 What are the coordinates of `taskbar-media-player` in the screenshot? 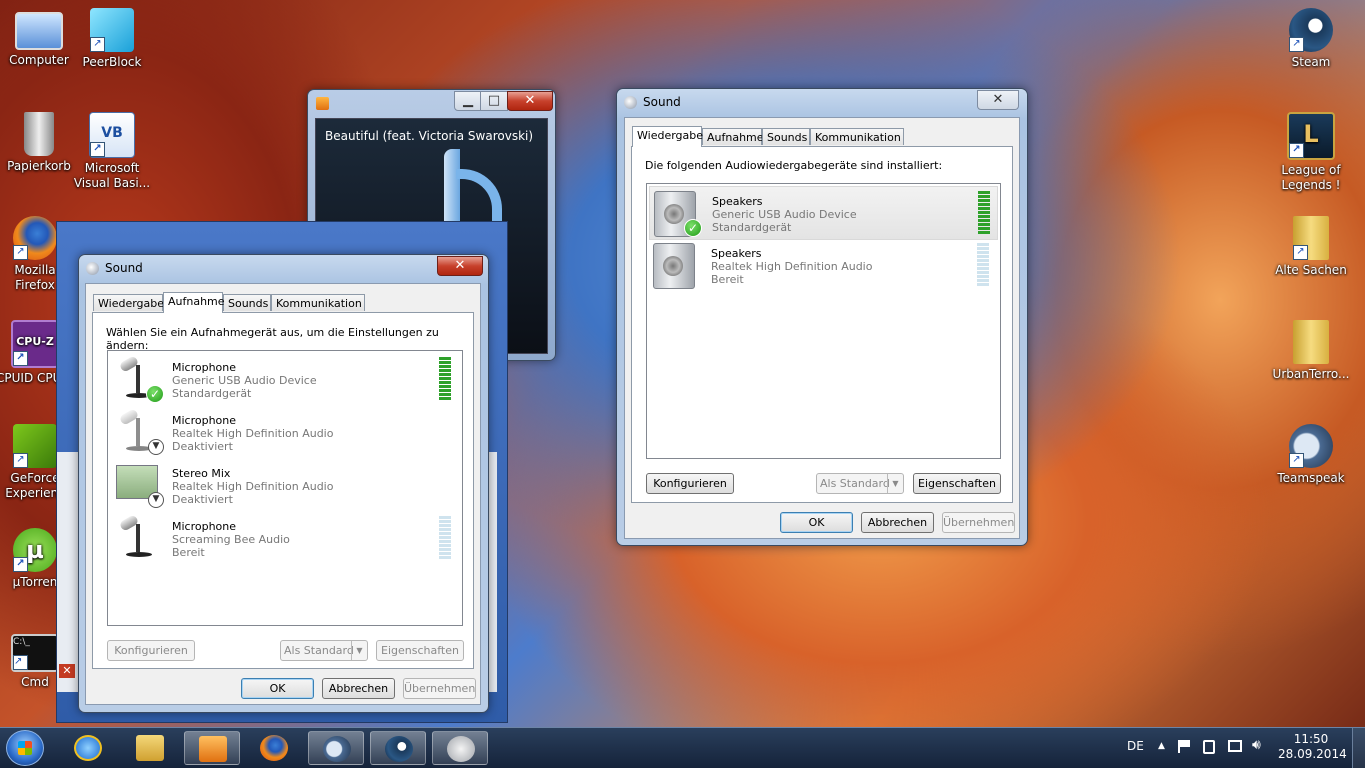 It's located at (212, 748).